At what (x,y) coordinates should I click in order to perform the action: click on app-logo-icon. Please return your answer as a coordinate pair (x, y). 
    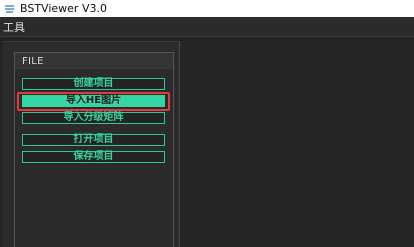
    Looking at the image, I should click on (9, 8).